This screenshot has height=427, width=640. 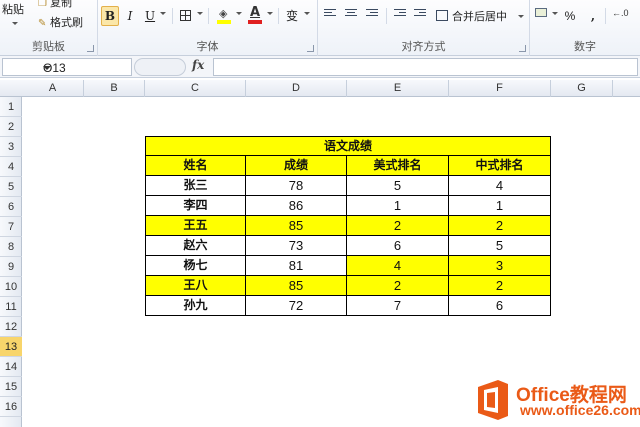 What do you see at coordinates (11, 167) in the screenshot?
I see `row-header: 4` at bounding box center [11, 167].